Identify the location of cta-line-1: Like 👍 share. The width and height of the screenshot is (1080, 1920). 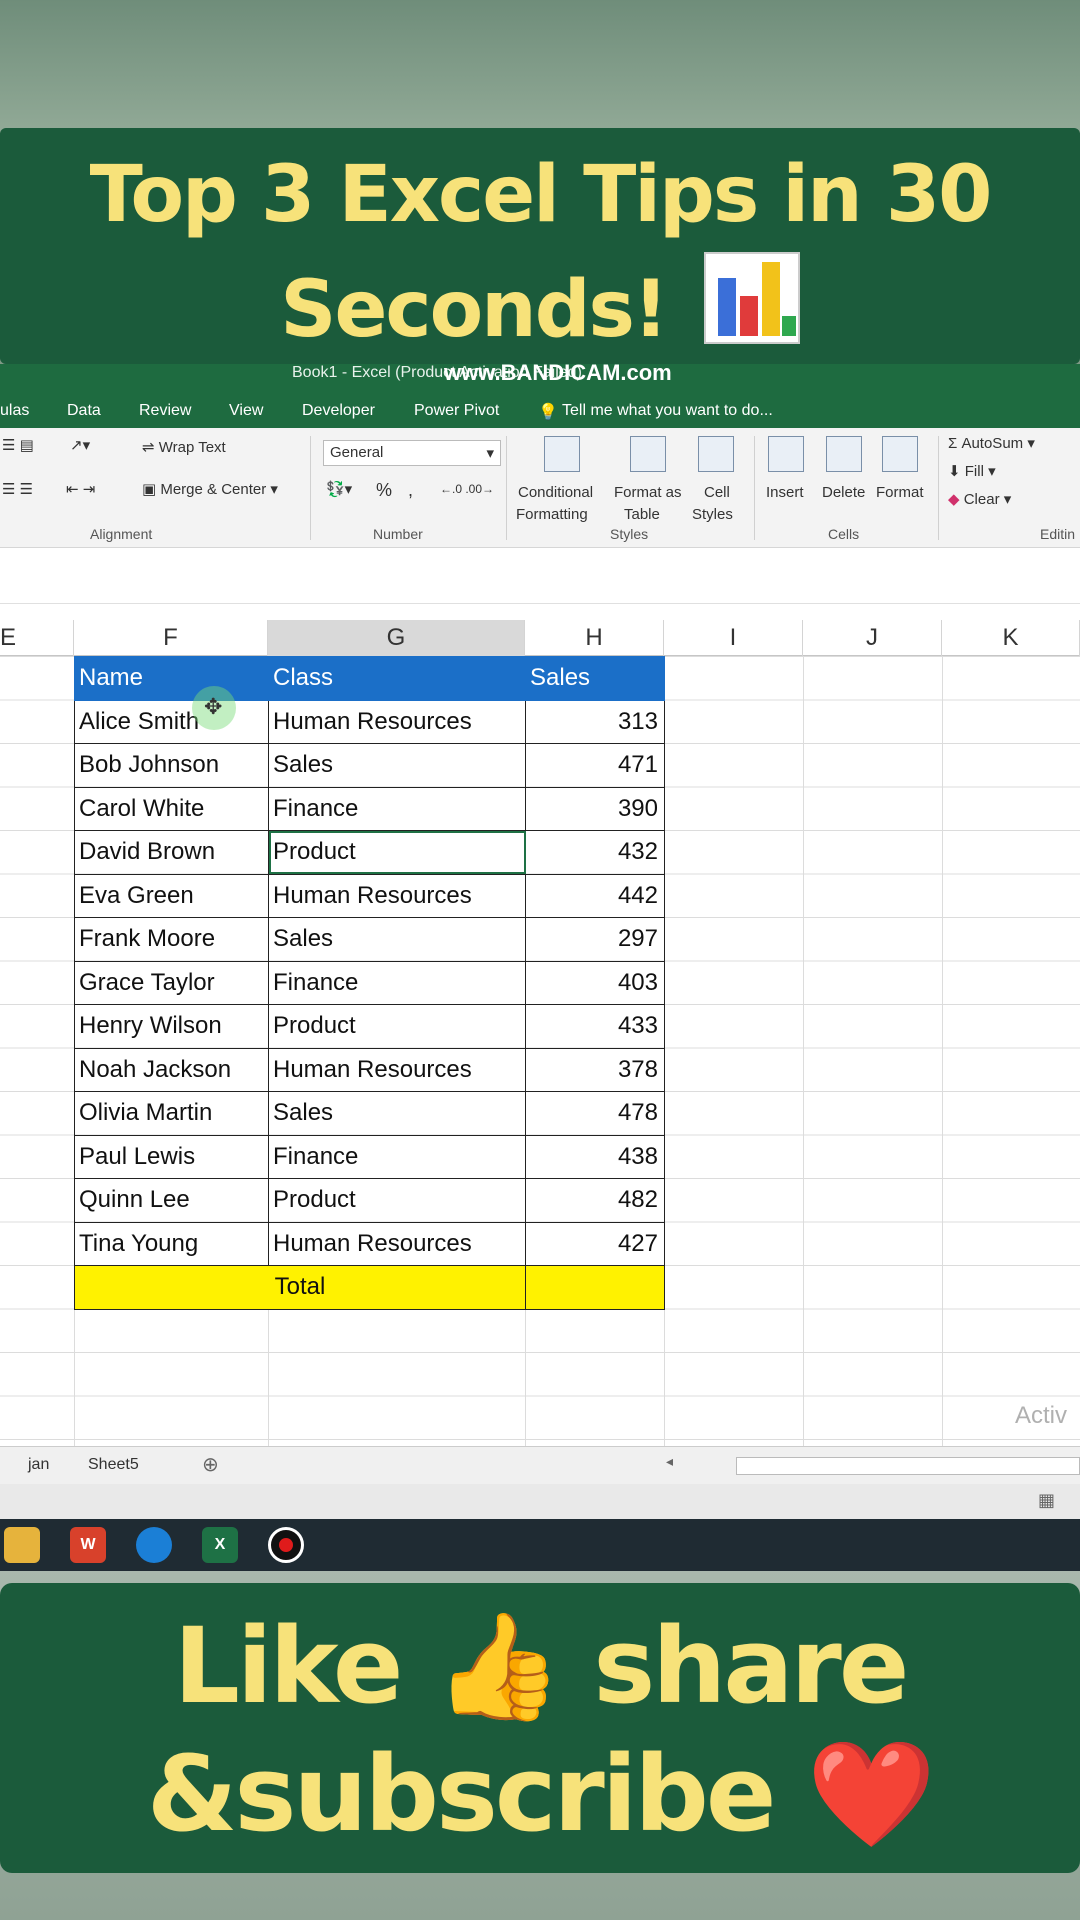
(540, 1666).